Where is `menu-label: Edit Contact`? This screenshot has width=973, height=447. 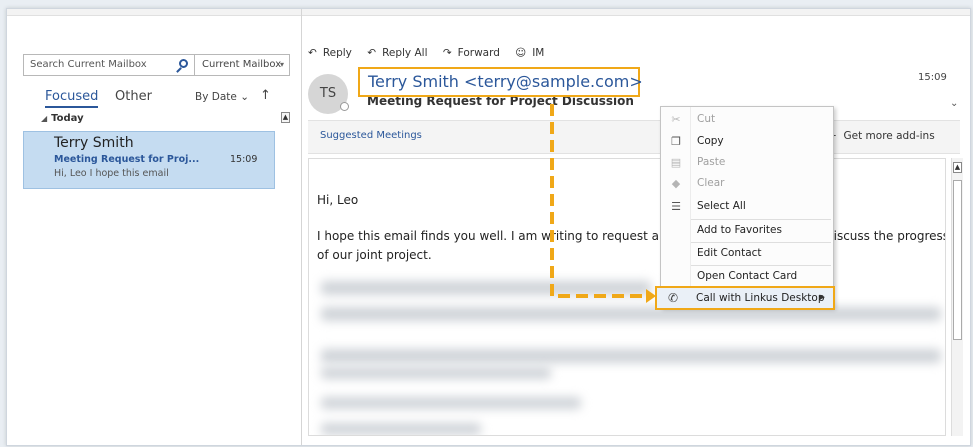
menu-label: Edit Contact is located at coordinates (729, 253).